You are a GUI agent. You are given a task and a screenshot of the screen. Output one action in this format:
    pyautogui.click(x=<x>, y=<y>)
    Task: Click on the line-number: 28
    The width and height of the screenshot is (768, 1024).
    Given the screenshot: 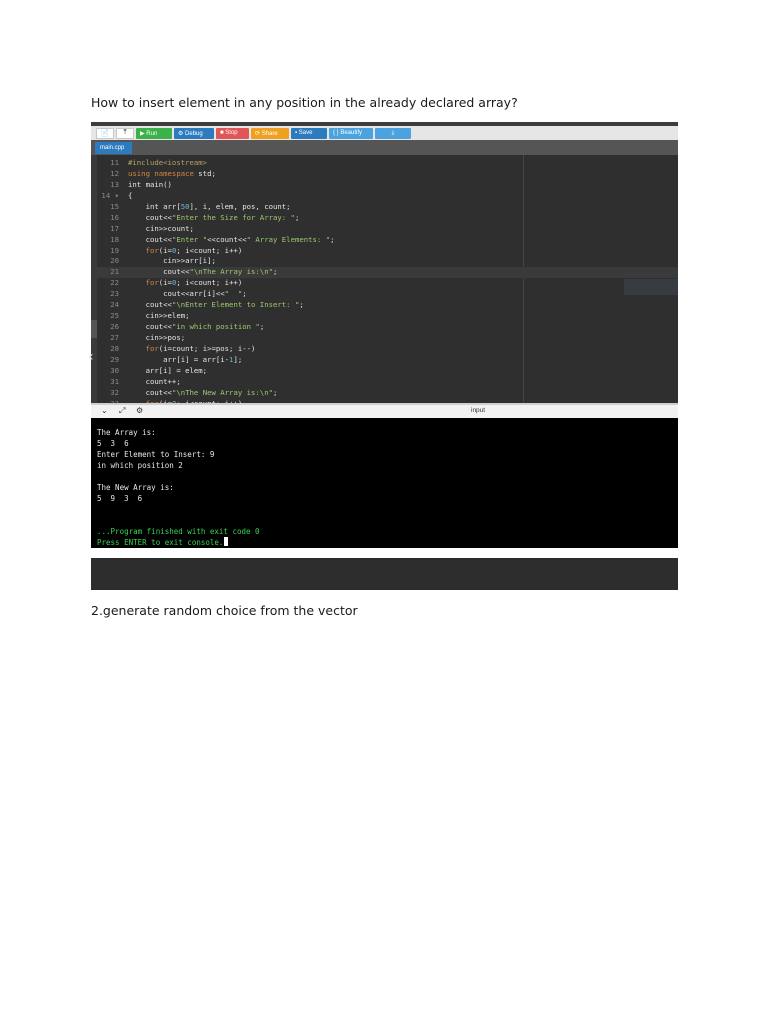 What is the action you would take?
    pyautogui.click(x=114, y=348)
    